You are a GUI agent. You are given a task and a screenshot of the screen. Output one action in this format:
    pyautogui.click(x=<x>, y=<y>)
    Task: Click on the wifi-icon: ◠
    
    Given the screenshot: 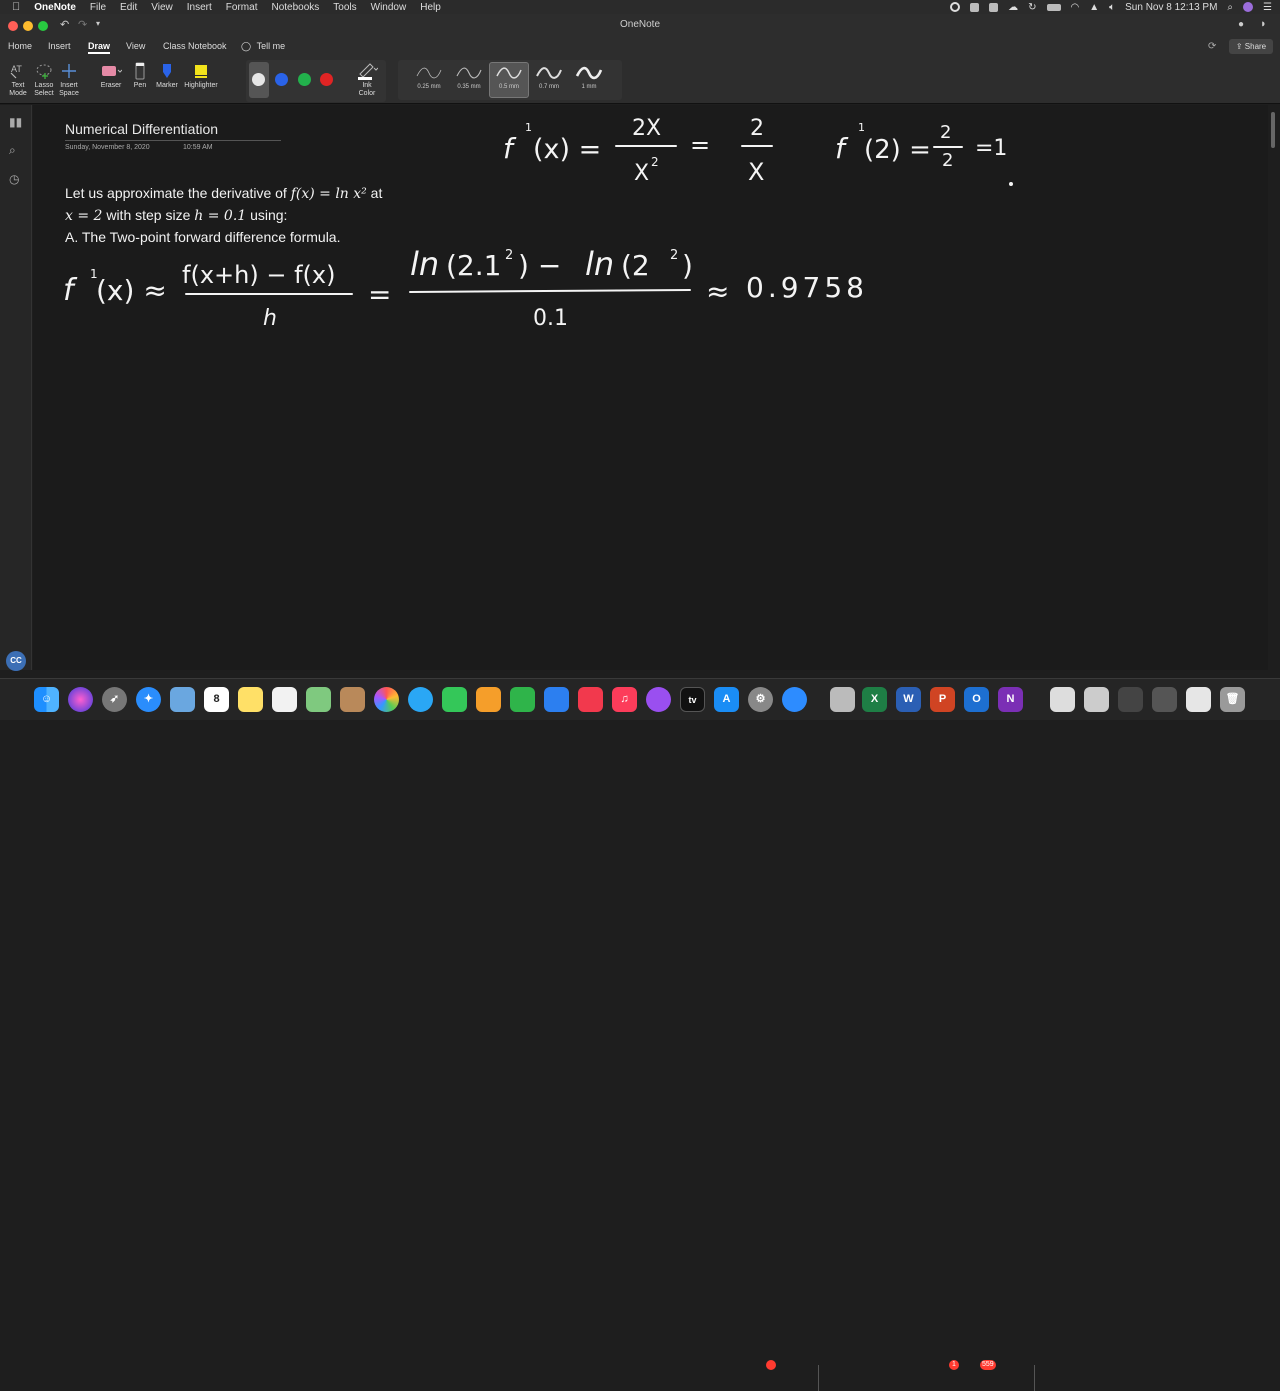 What is the action you would take?
    pyautogui.click(x=1075, y=7)
    